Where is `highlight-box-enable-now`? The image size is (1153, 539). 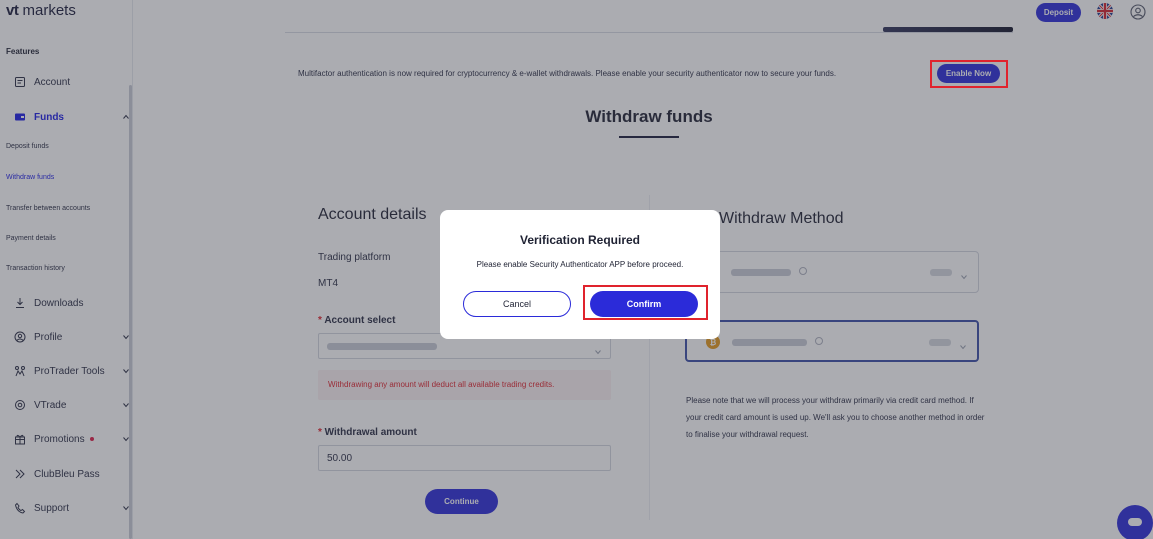 highlight-box-enable-now is located at coordinates (969, 74).